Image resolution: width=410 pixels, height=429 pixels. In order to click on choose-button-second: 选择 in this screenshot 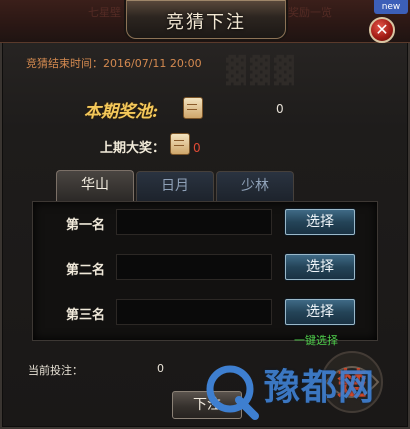, I will do `click(320, 267)`.